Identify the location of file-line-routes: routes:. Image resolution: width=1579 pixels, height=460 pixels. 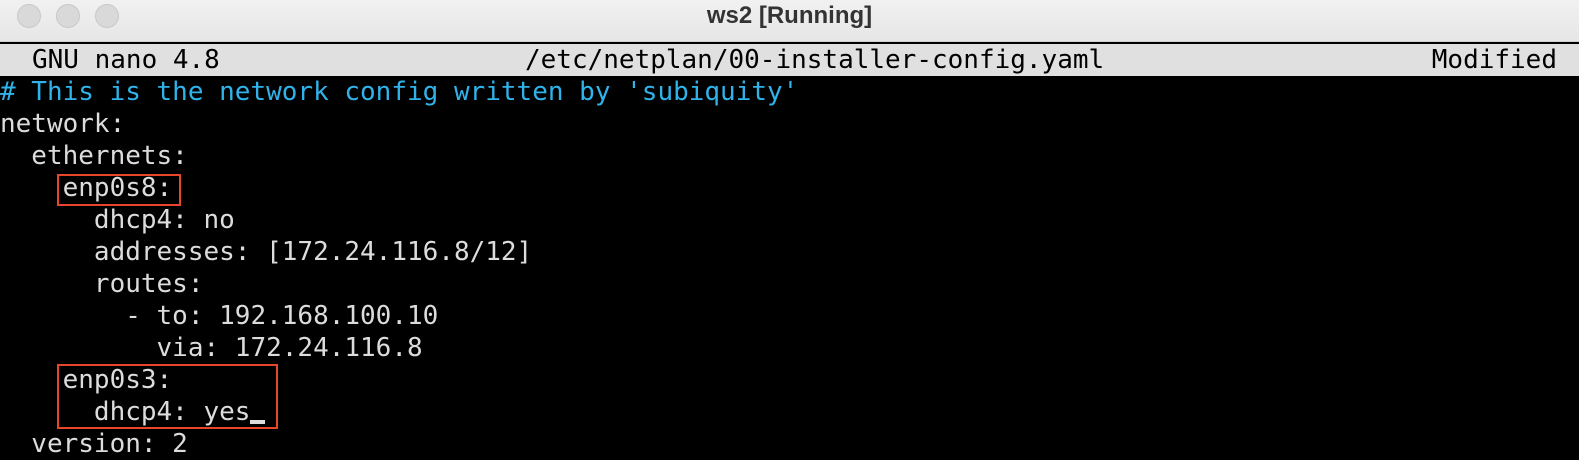
(102, 284).